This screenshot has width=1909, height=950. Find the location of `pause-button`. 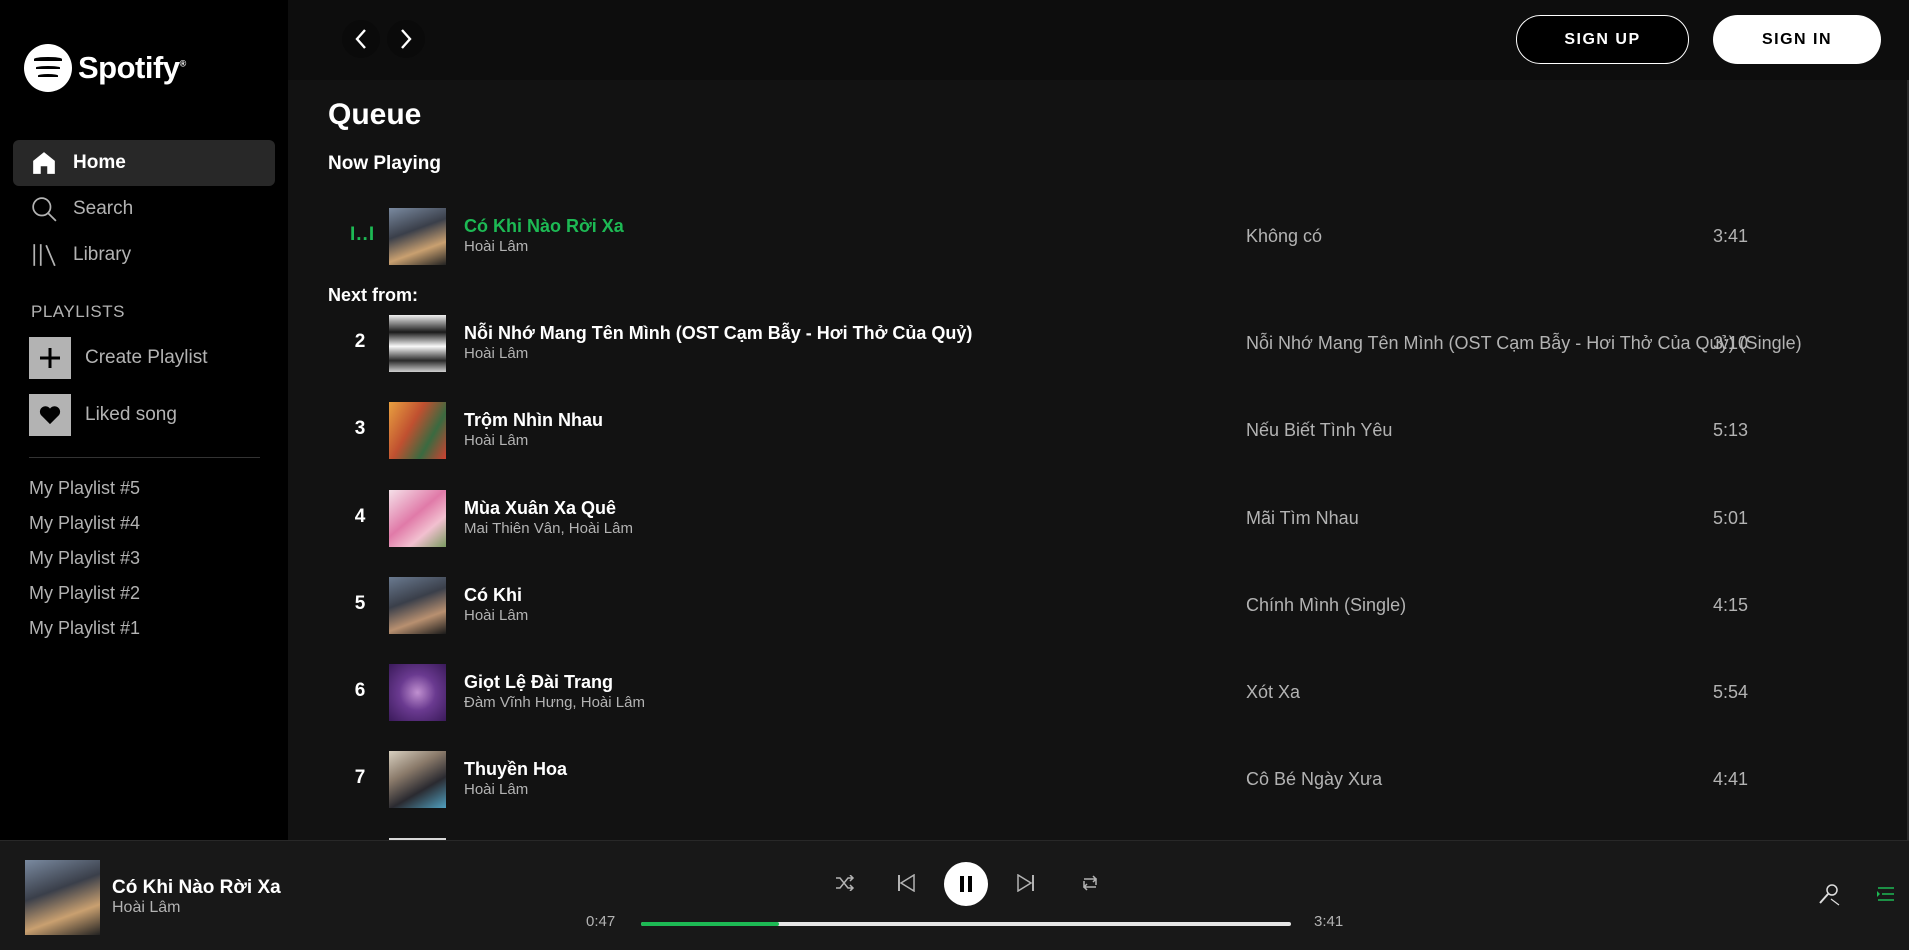

pause-button is located at coordinates (966, 884).